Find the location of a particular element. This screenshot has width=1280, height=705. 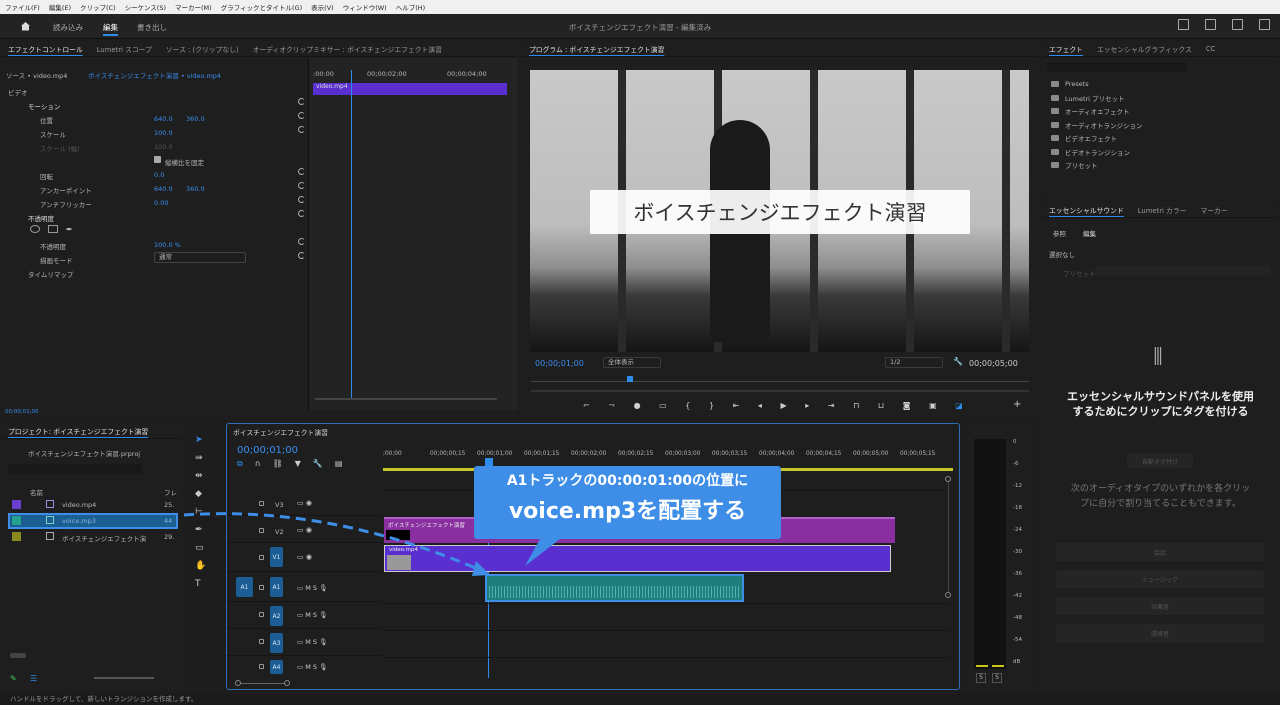

callout-line-2: voice.mp3を配置する is located at coordinates (627, 511).